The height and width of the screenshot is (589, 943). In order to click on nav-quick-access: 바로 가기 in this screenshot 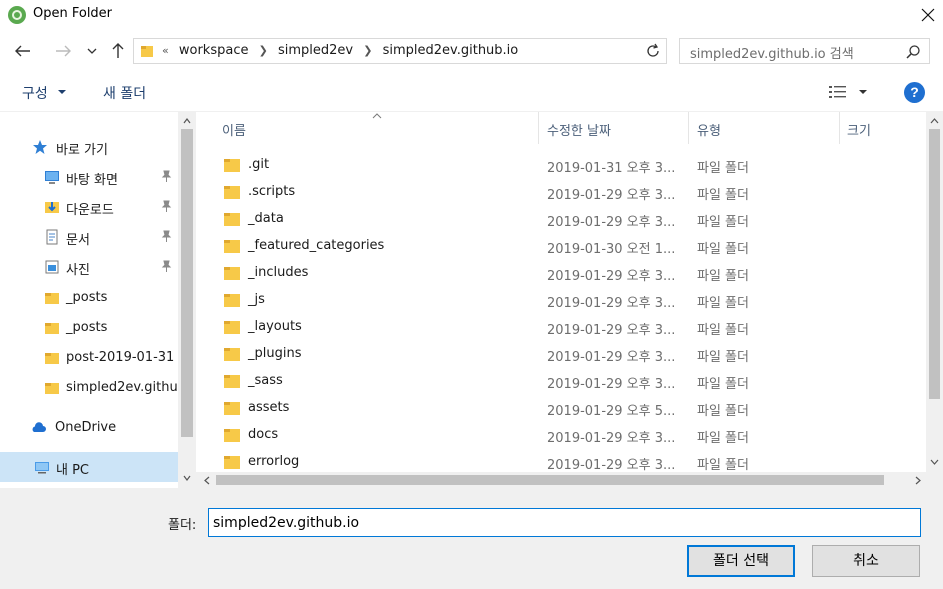, I will do `click(89, 147)`.